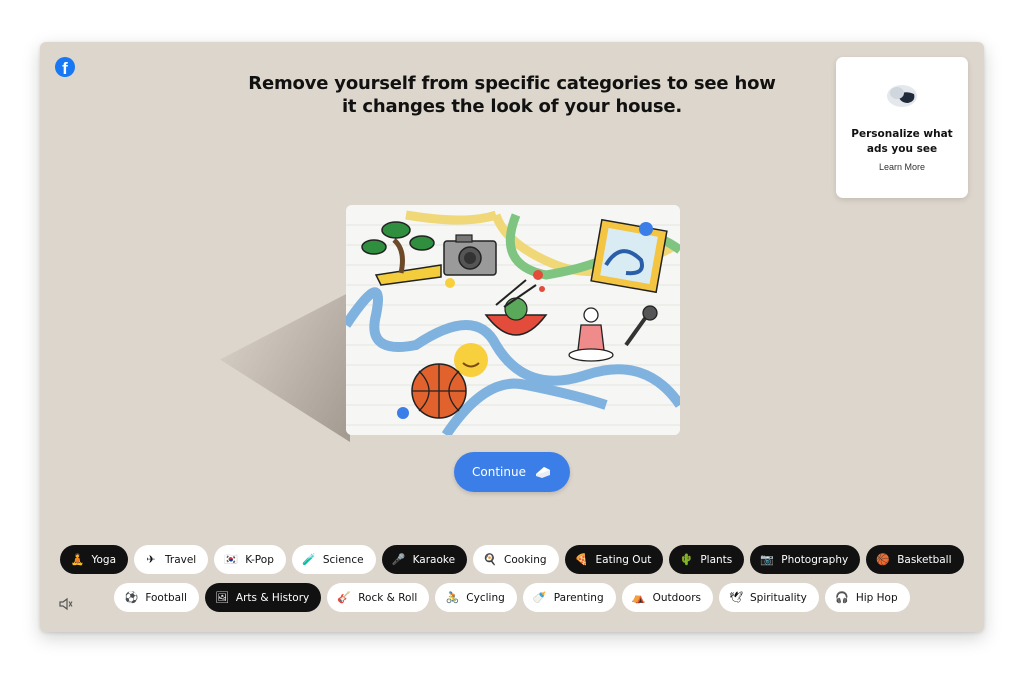 The image size is (1024, 674). I want to click on category-icon: 🌵, so click(686, 559).